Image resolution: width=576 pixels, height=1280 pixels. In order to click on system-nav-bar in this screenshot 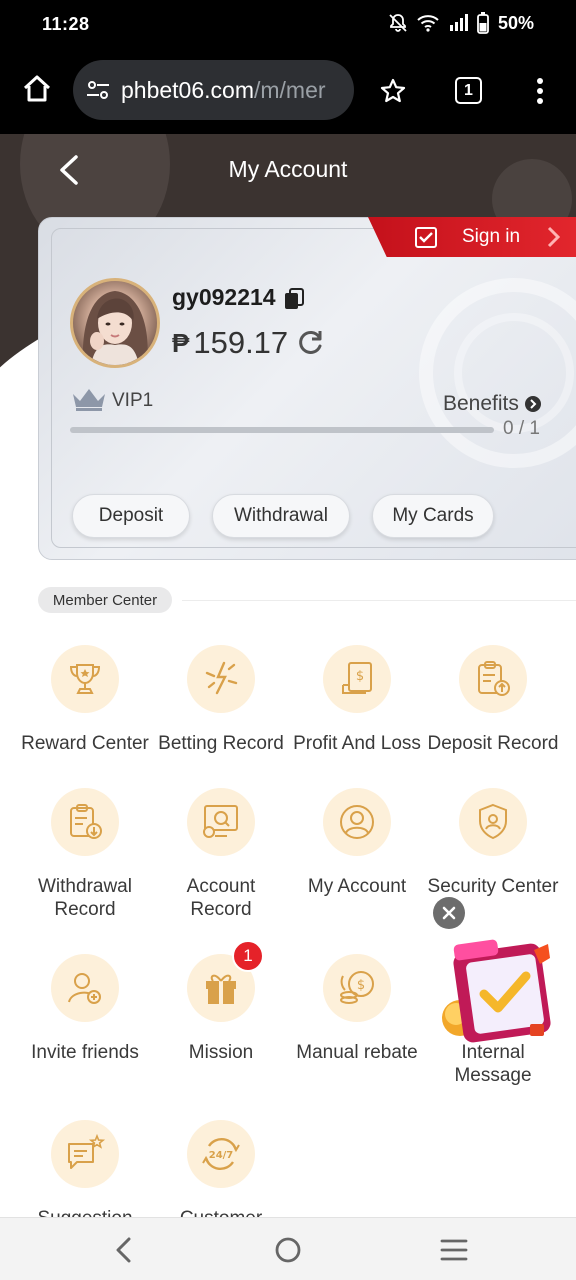, I will do `click(288, 1248)`.